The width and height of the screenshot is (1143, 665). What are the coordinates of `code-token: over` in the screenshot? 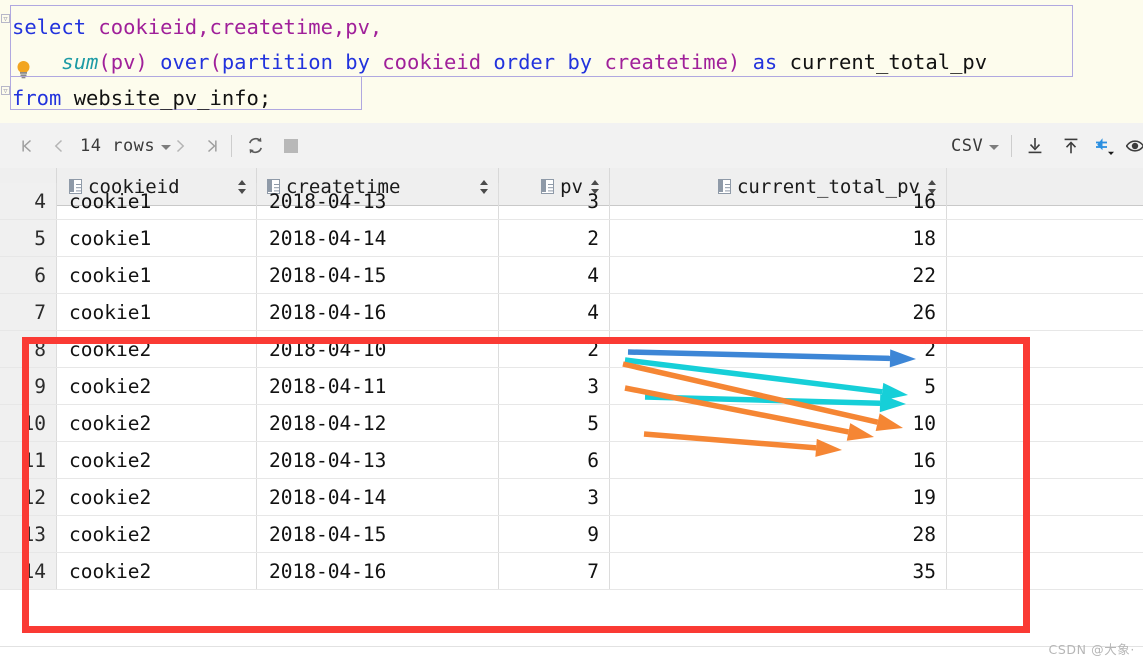 It's located at (178, 62).